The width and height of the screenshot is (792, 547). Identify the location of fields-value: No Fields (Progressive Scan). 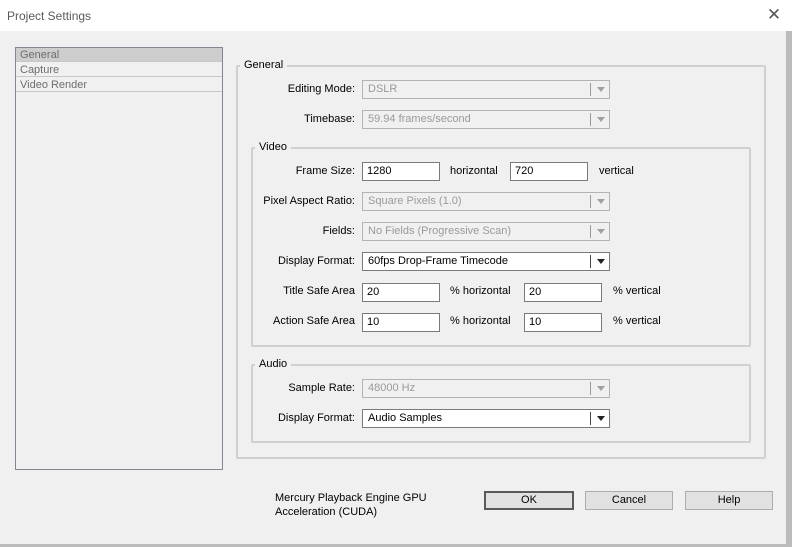
(440, 231).